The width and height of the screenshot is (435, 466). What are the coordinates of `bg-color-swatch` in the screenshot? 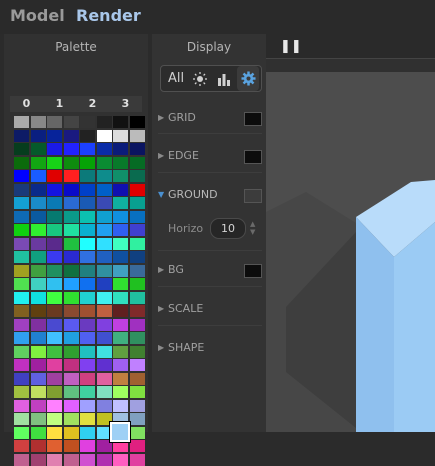 It's located at (253, 271).